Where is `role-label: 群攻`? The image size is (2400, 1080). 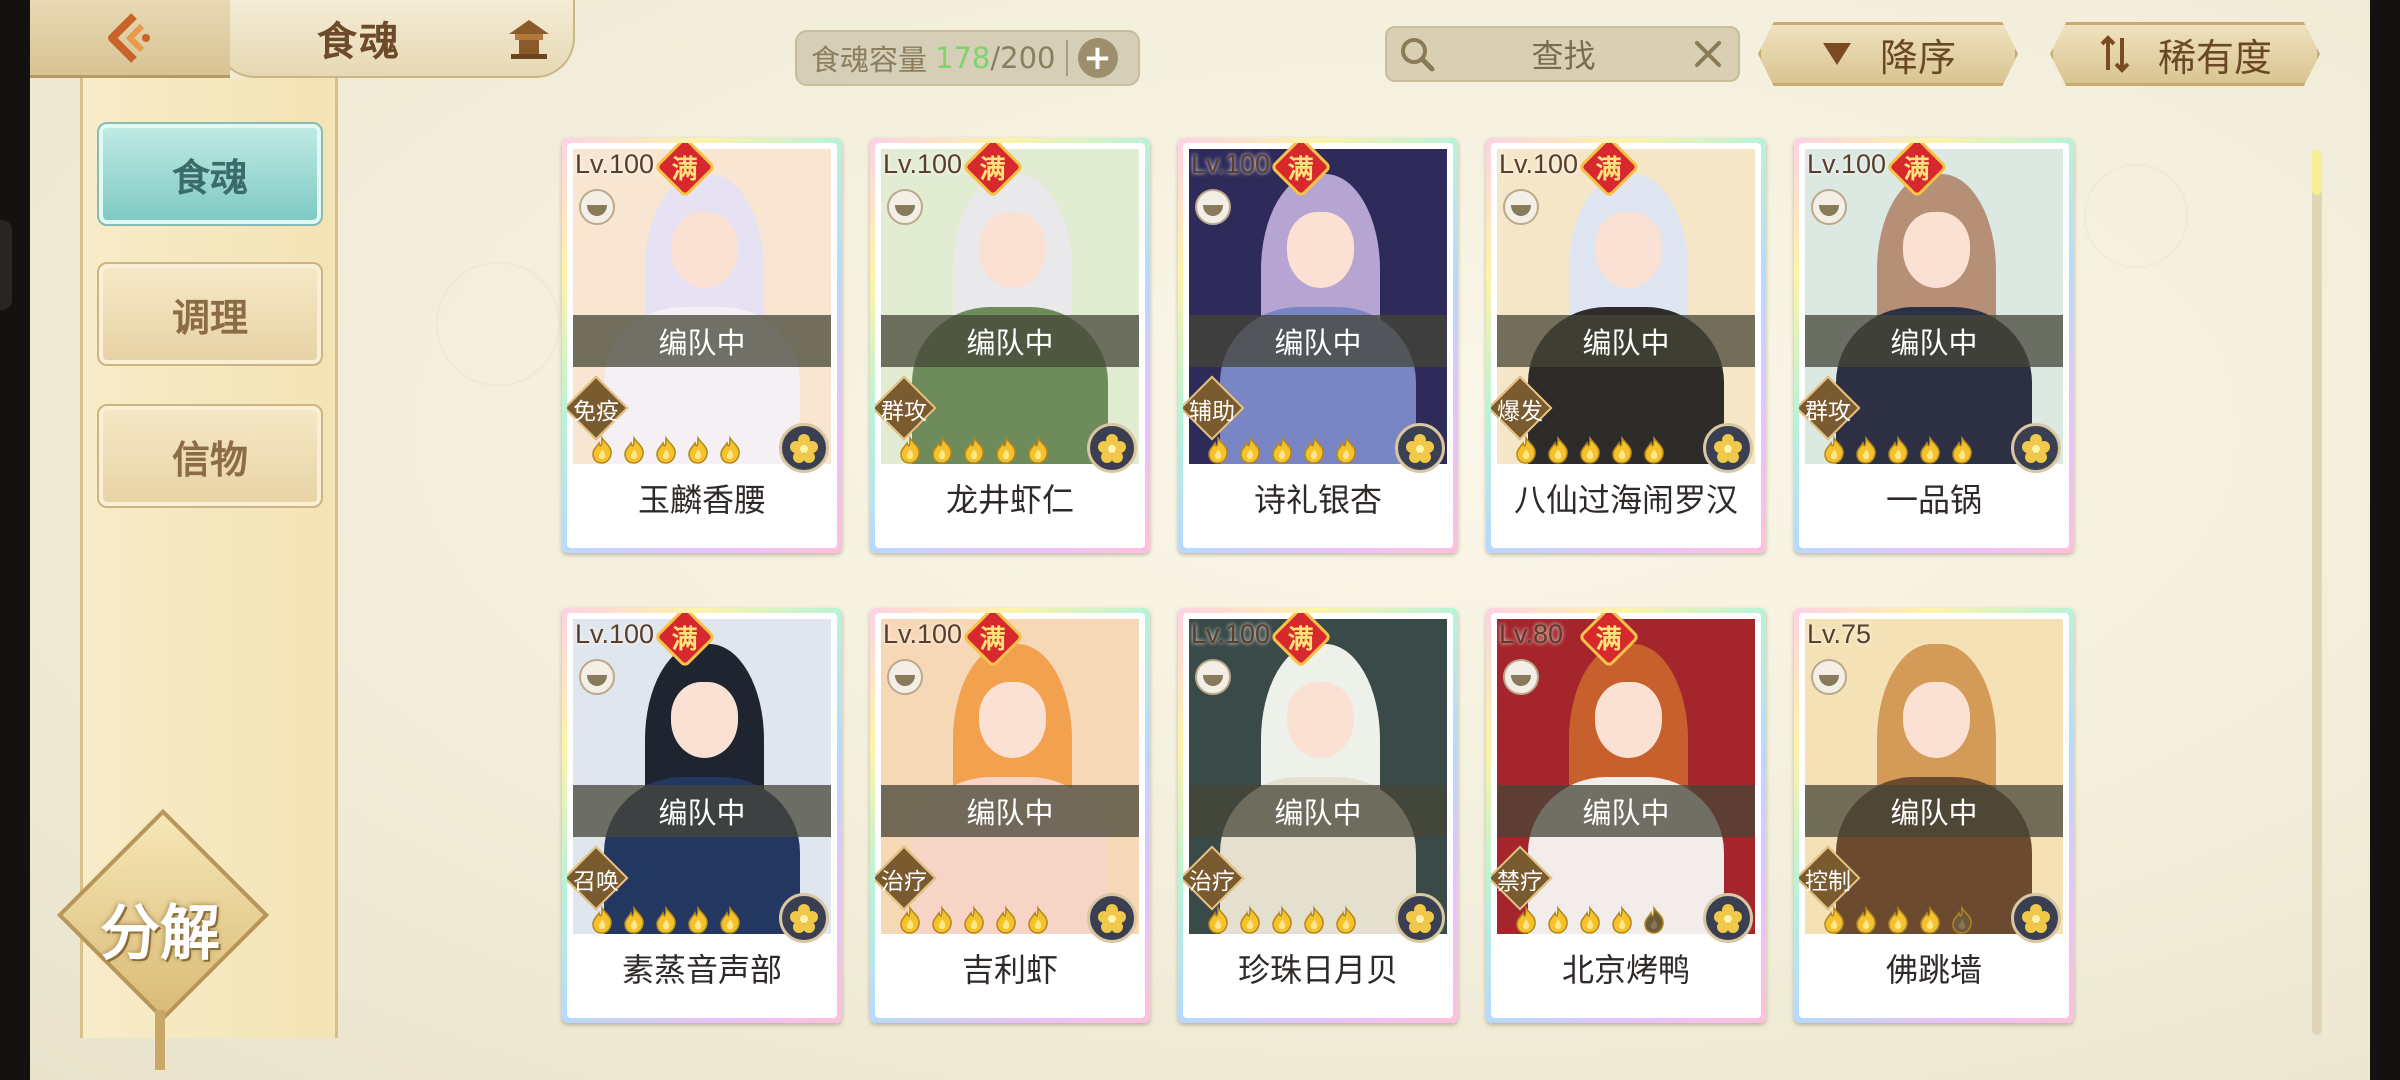 role-label: 群攻 is located at coordinates (904, 412).